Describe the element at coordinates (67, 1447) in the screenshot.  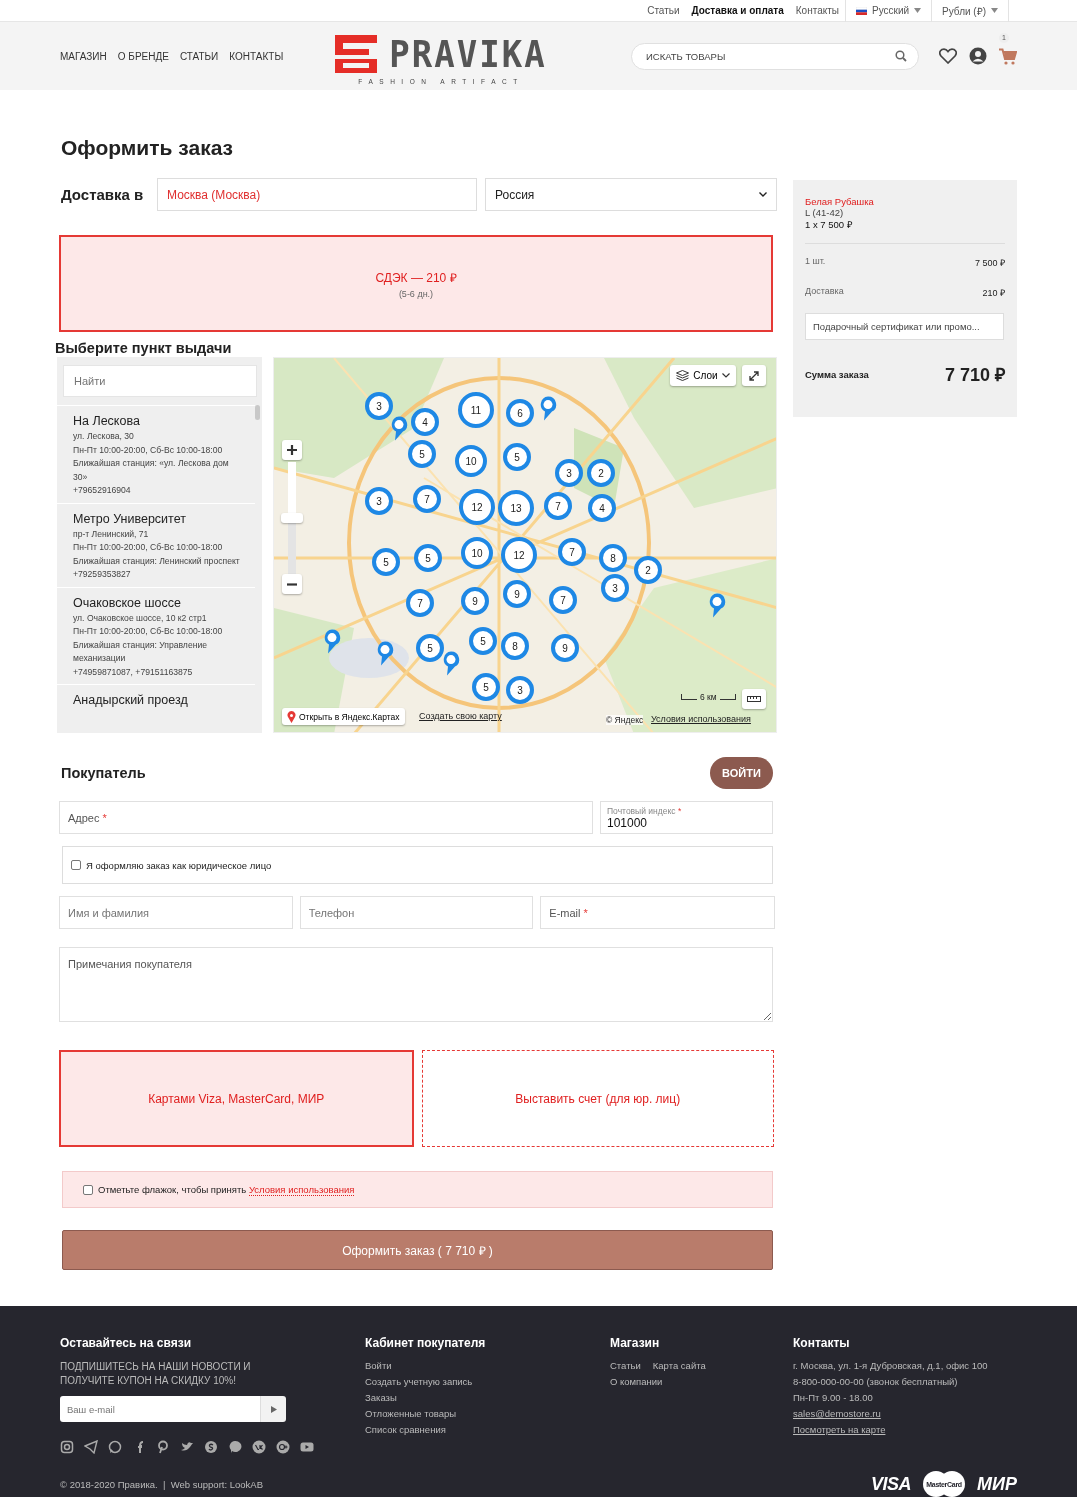
I see `camera-icon` at that location.